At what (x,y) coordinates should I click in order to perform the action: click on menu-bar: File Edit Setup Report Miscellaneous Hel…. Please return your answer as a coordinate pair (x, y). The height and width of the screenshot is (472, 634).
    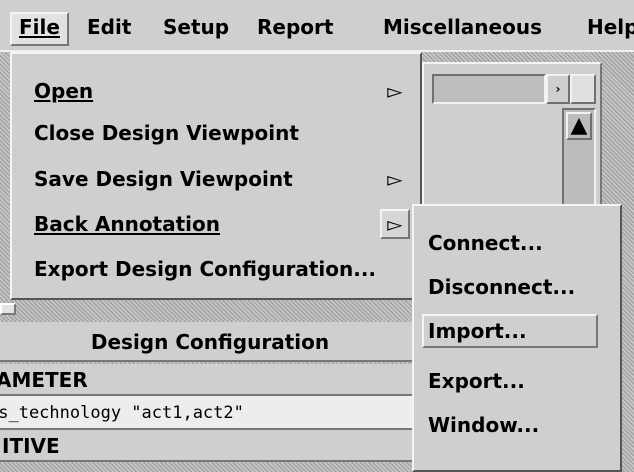
    Looking at the image, I should click on (317, 26).